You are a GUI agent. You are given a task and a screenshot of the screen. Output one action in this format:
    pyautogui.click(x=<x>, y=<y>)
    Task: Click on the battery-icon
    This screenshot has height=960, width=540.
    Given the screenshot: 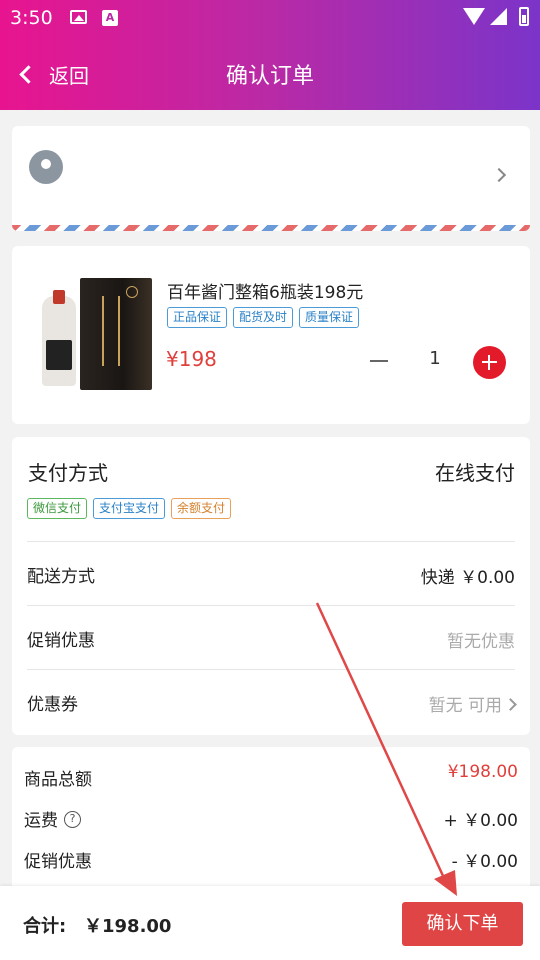 What is the action you would take?
    pyautogui.click(x=524, y=16)
    